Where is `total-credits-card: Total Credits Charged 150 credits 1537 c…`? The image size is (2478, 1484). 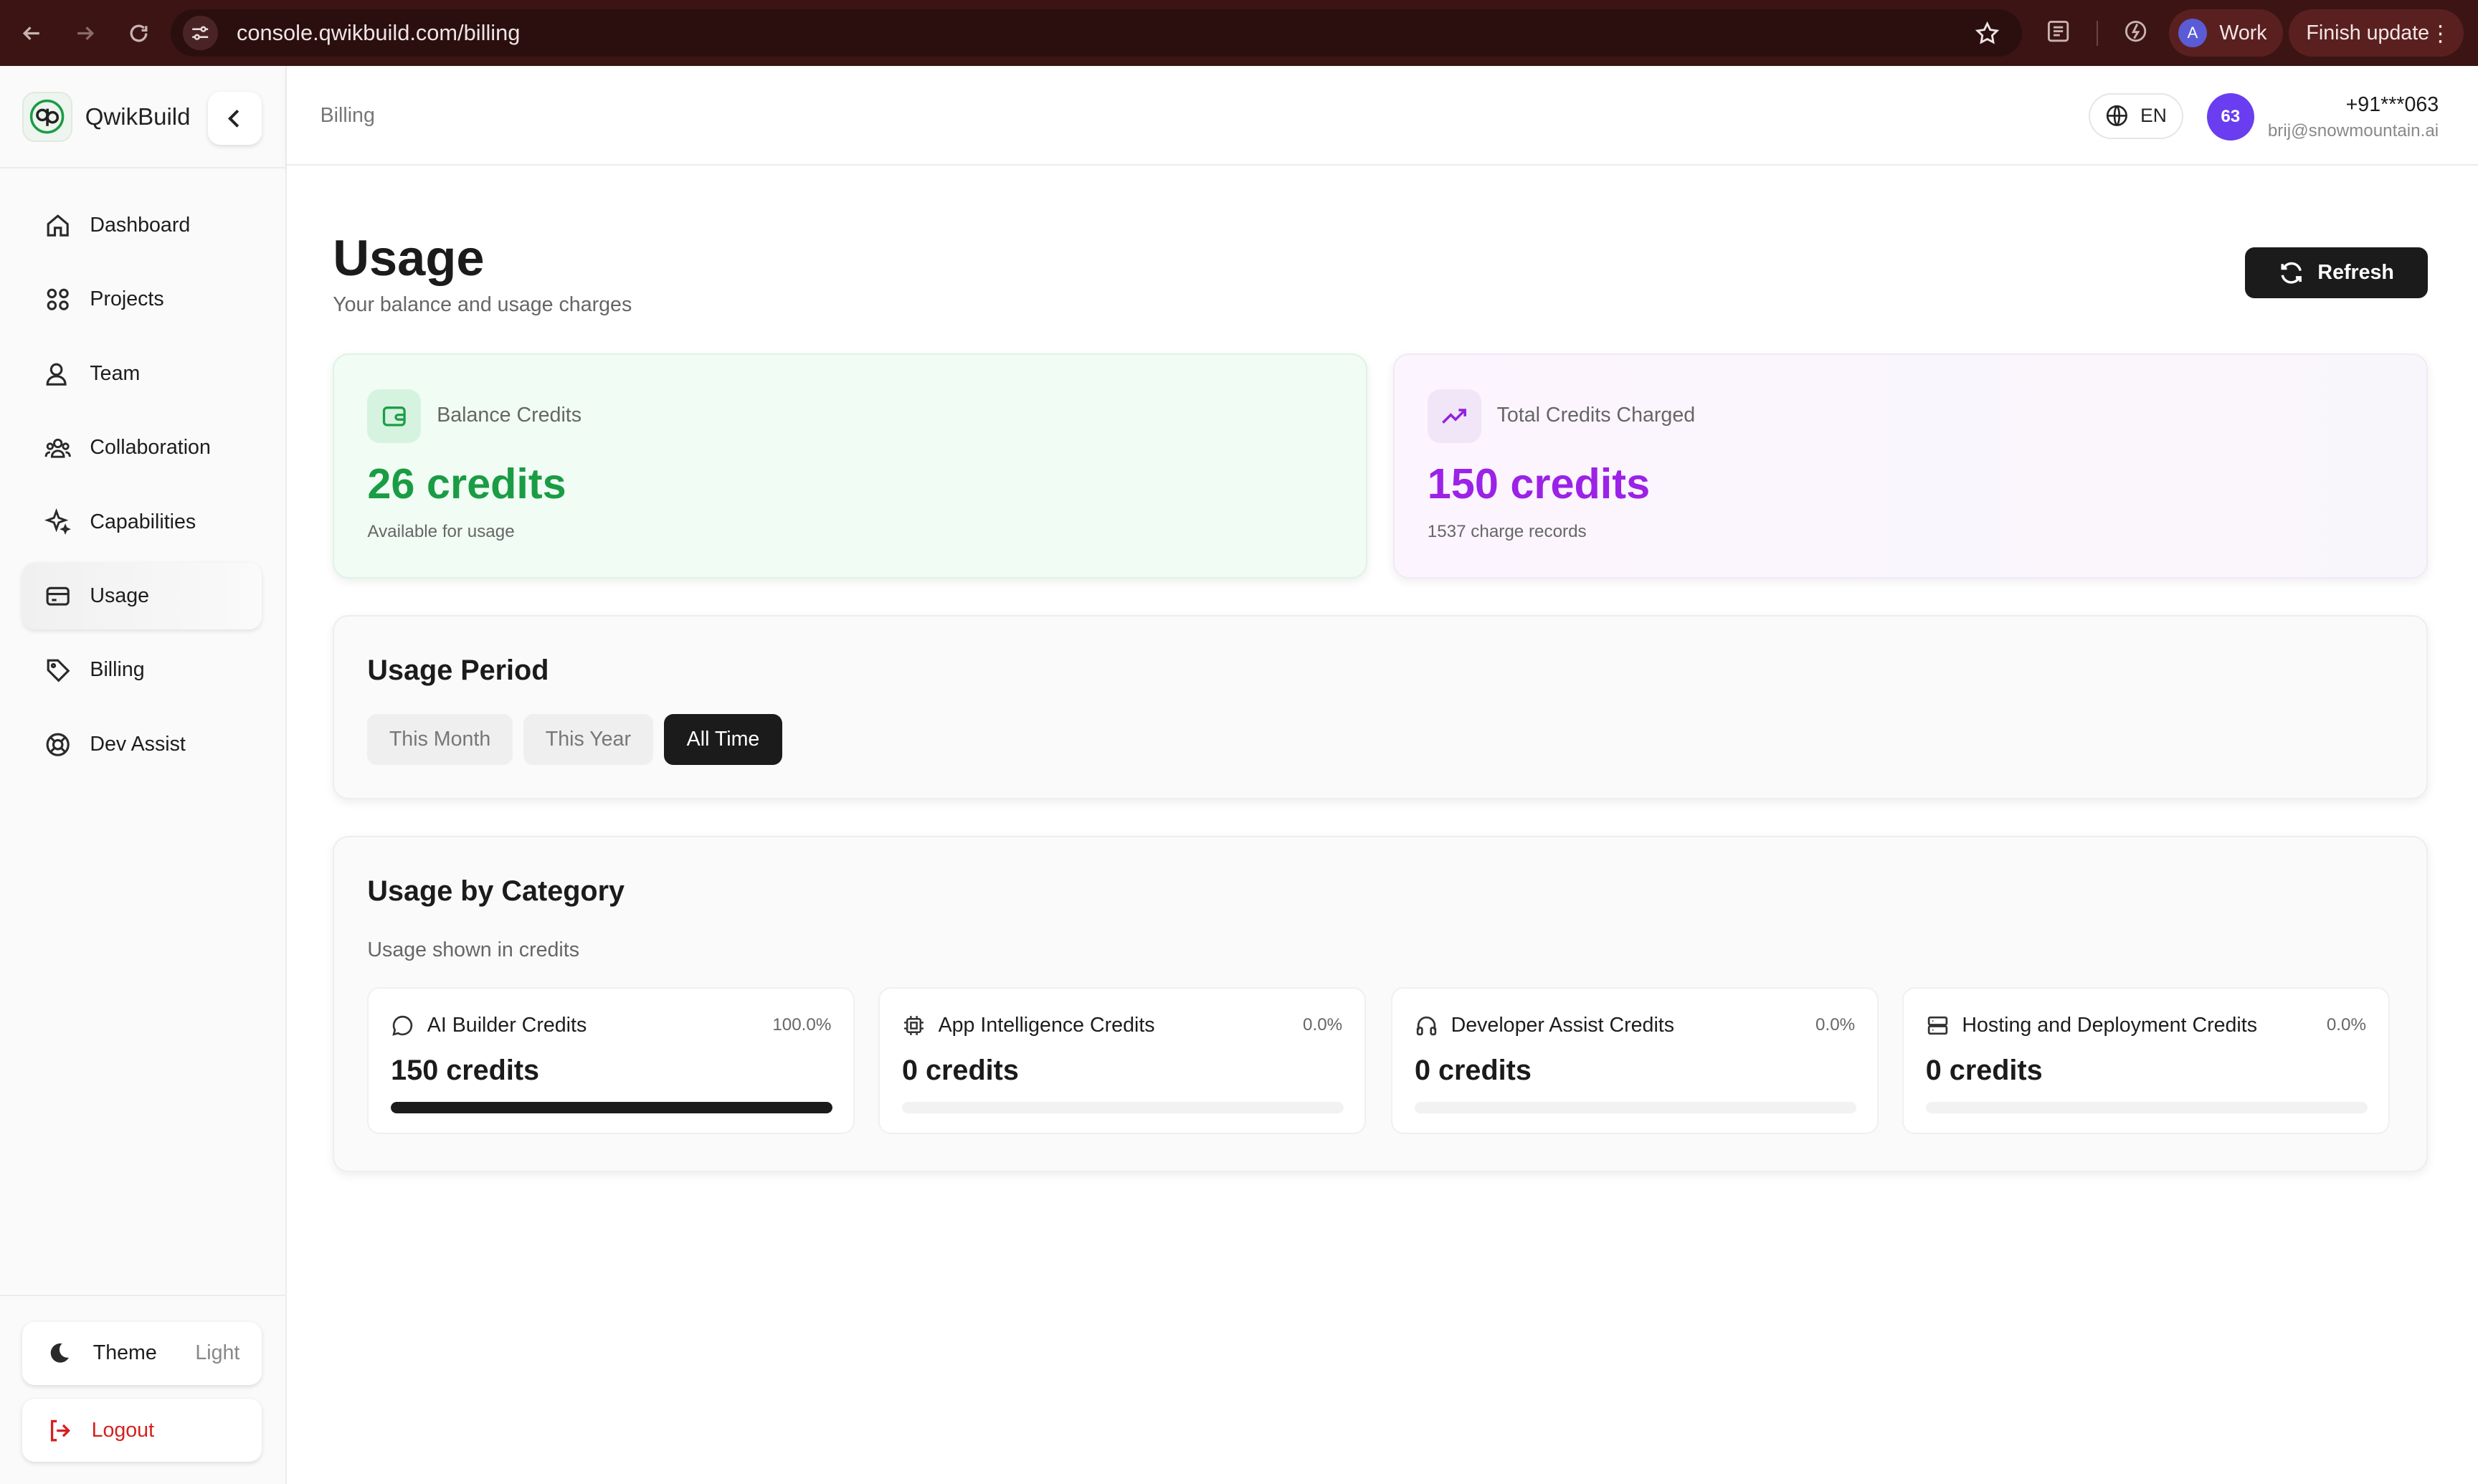
total-credits-card: Total Credits Charged 150 credits 1537 c… is located at coordinates (1910, 466).